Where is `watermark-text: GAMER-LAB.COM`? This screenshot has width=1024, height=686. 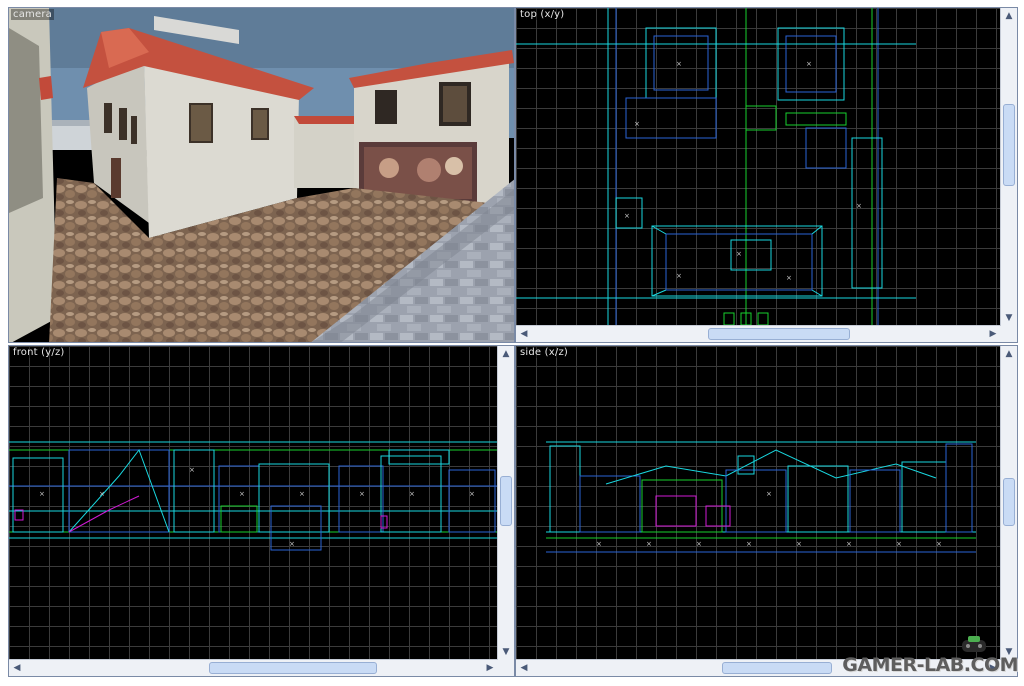
watermark-text: GAMER-LAB.COM is located at coordinates (930, 665).